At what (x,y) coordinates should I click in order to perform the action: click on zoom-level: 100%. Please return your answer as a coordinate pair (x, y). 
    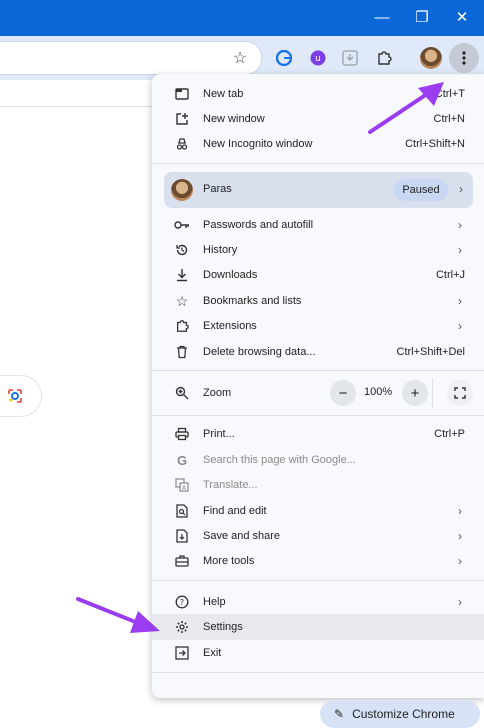
    Looking at the image, I should click on (378, 392).